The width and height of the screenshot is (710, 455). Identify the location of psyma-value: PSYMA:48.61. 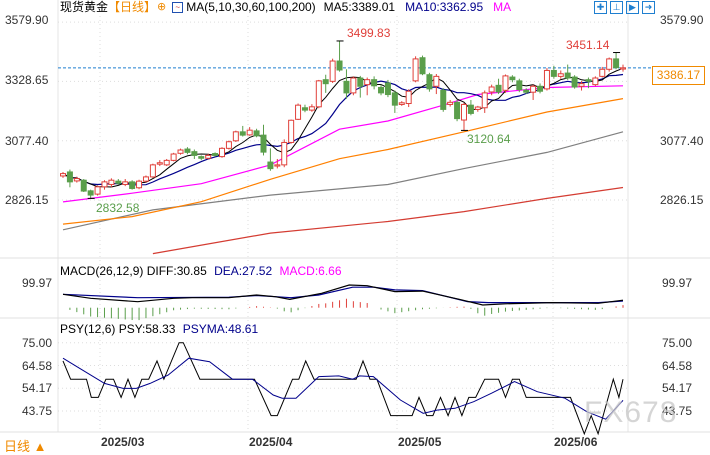
(220, 329).